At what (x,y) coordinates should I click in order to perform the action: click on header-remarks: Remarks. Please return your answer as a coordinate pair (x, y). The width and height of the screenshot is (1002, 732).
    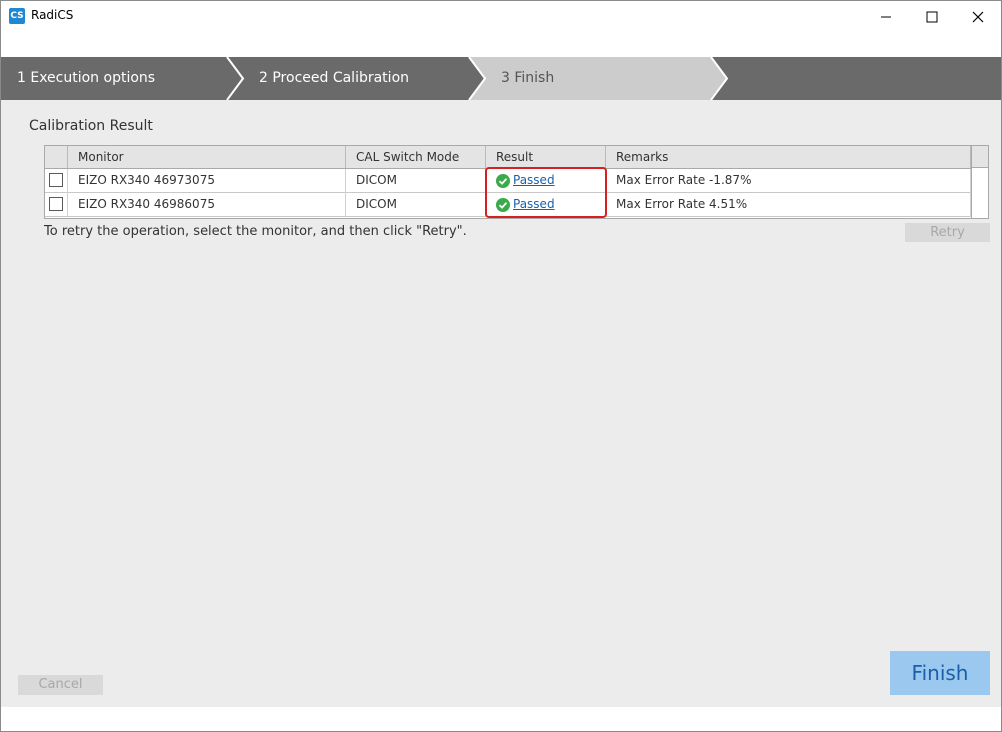
    Looking at the image, I should click on (788, 157).